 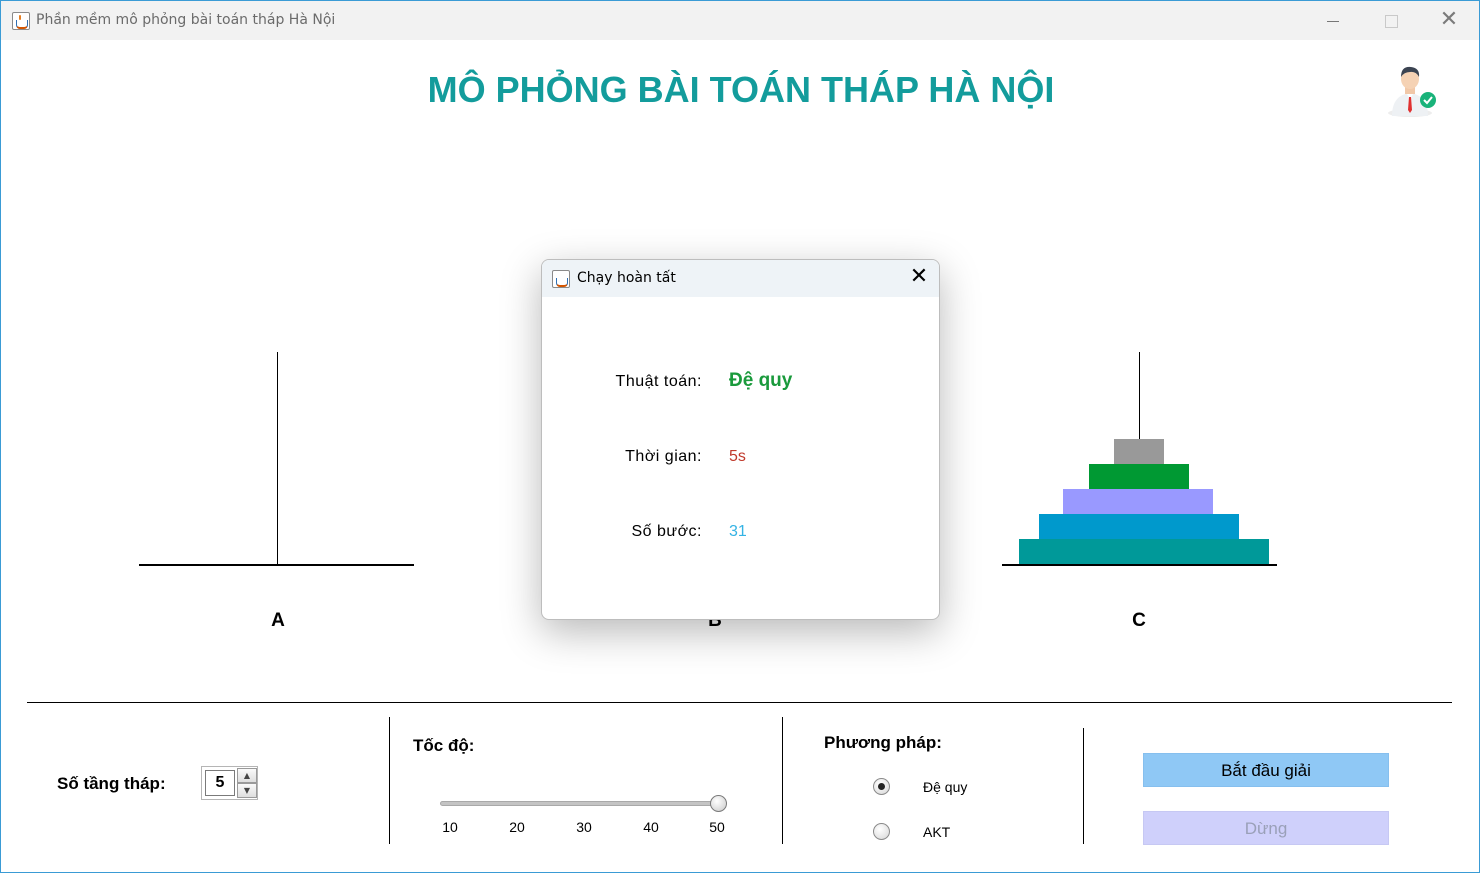 I want to click on peg-c-label: C, so click(x=1139, y=620).